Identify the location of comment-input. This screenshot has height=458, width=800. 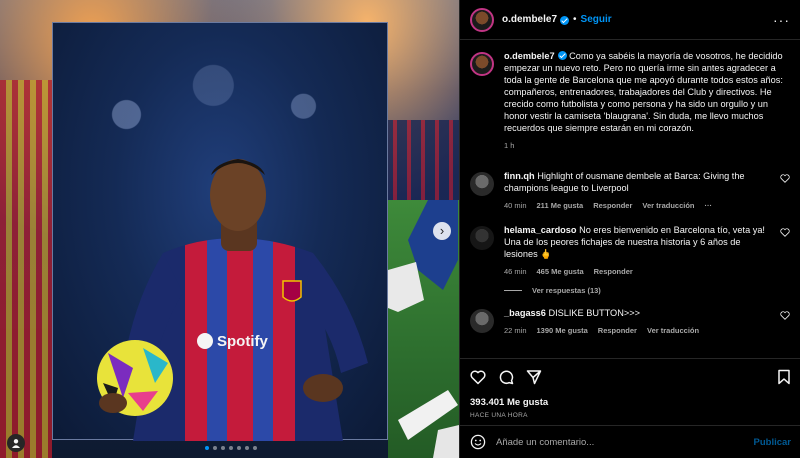
(625, 442).